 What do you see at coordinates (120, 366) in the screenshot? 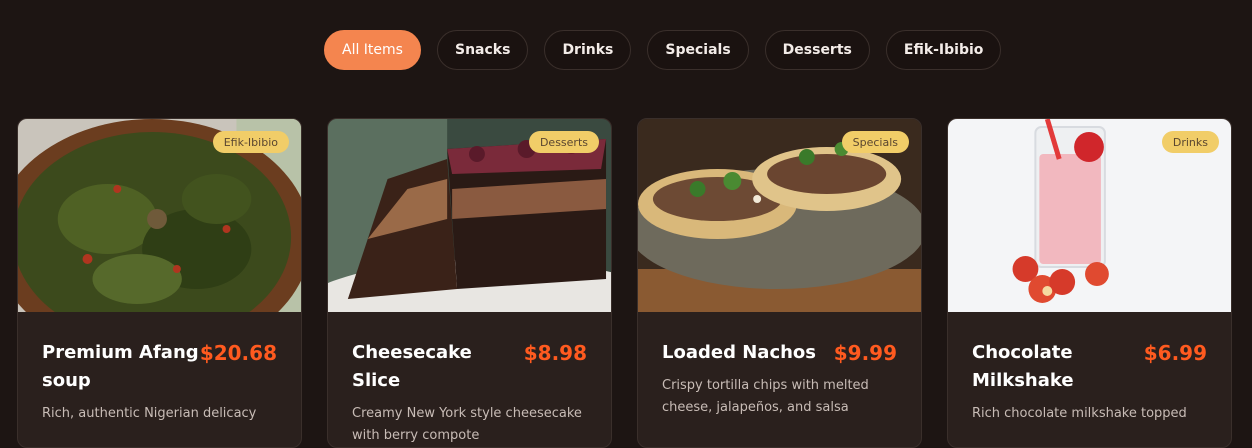
I see `item-name: Premium Afang soup` at bounding box center [120, 366].